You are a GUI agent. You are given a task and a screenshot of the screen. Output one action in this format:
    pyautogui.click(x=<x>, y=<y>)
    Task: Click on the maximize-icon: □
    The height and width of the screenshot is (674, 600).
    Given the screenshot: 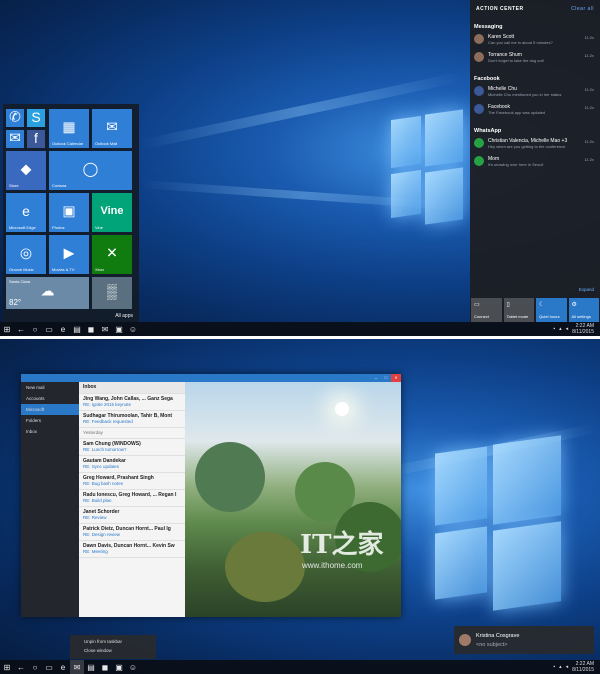 What is the action you would take?
    pyautogui.click(x=386, y=378)
    